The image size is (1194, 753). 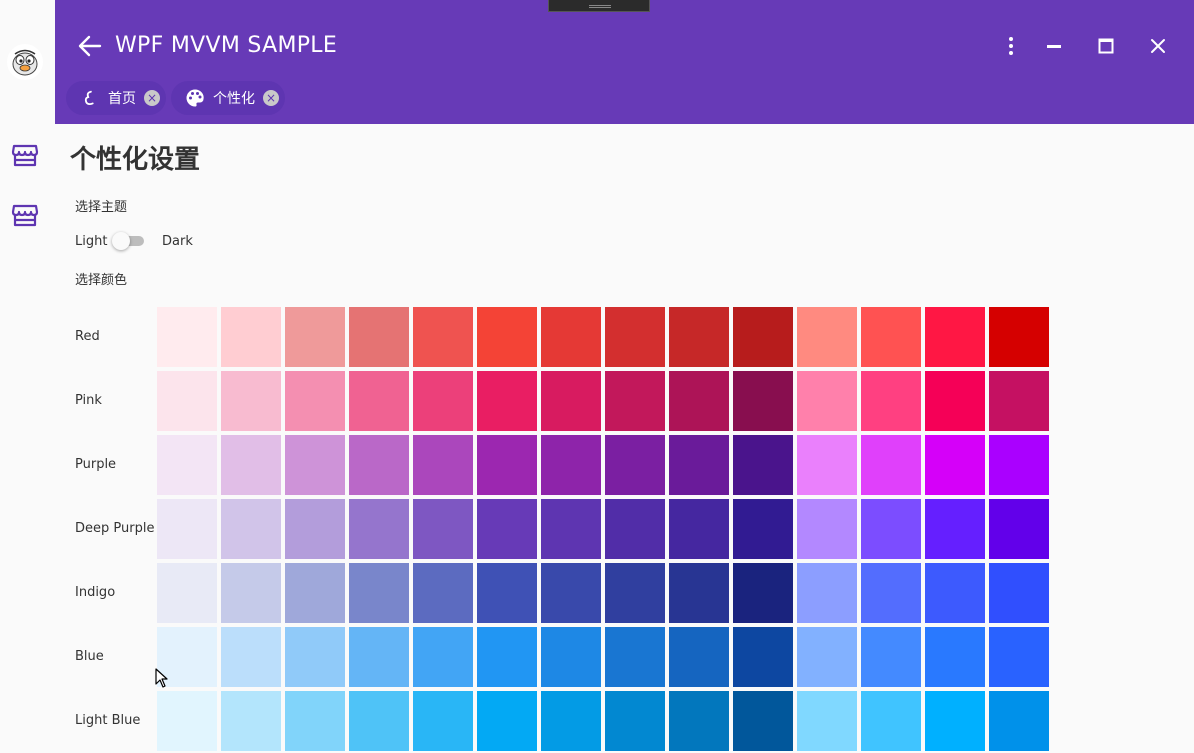 What do you see at coordinates (271, 98) in the screenshot?
I see `tab-personalization-close-button: ×` at bounding box center [271, 98].